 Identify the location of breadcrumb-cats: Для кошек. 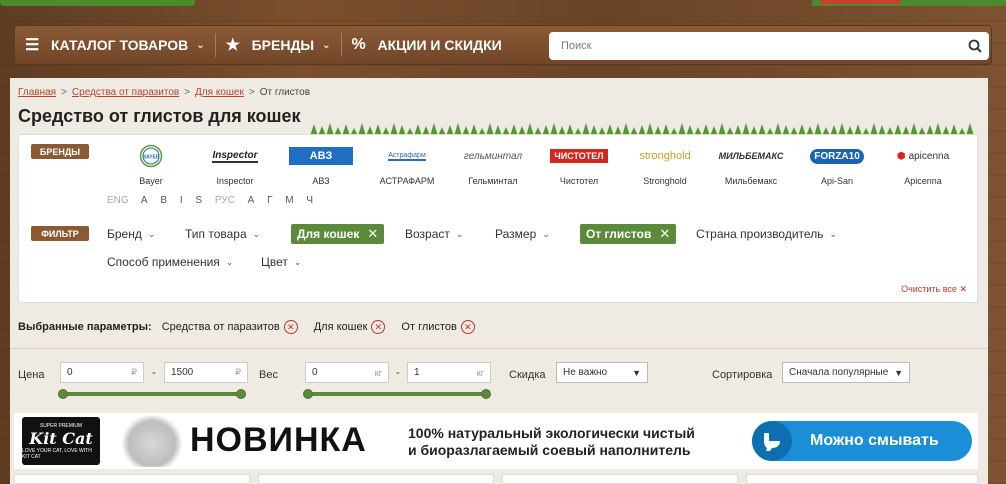
(219, 92).